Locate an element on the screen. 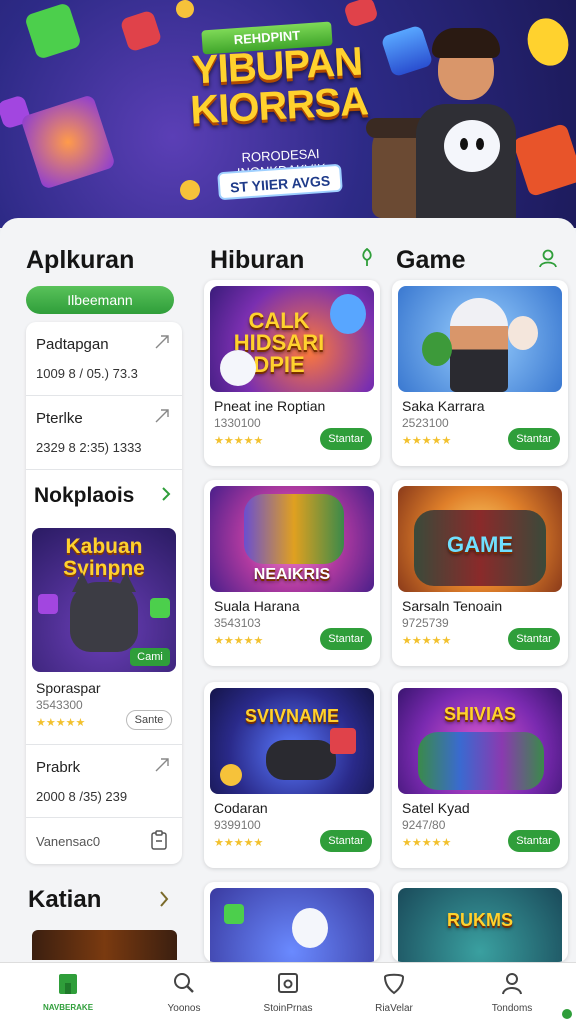 This screenshot has height=1024, width=576. creature-shape is located at coordinates (348, 314).